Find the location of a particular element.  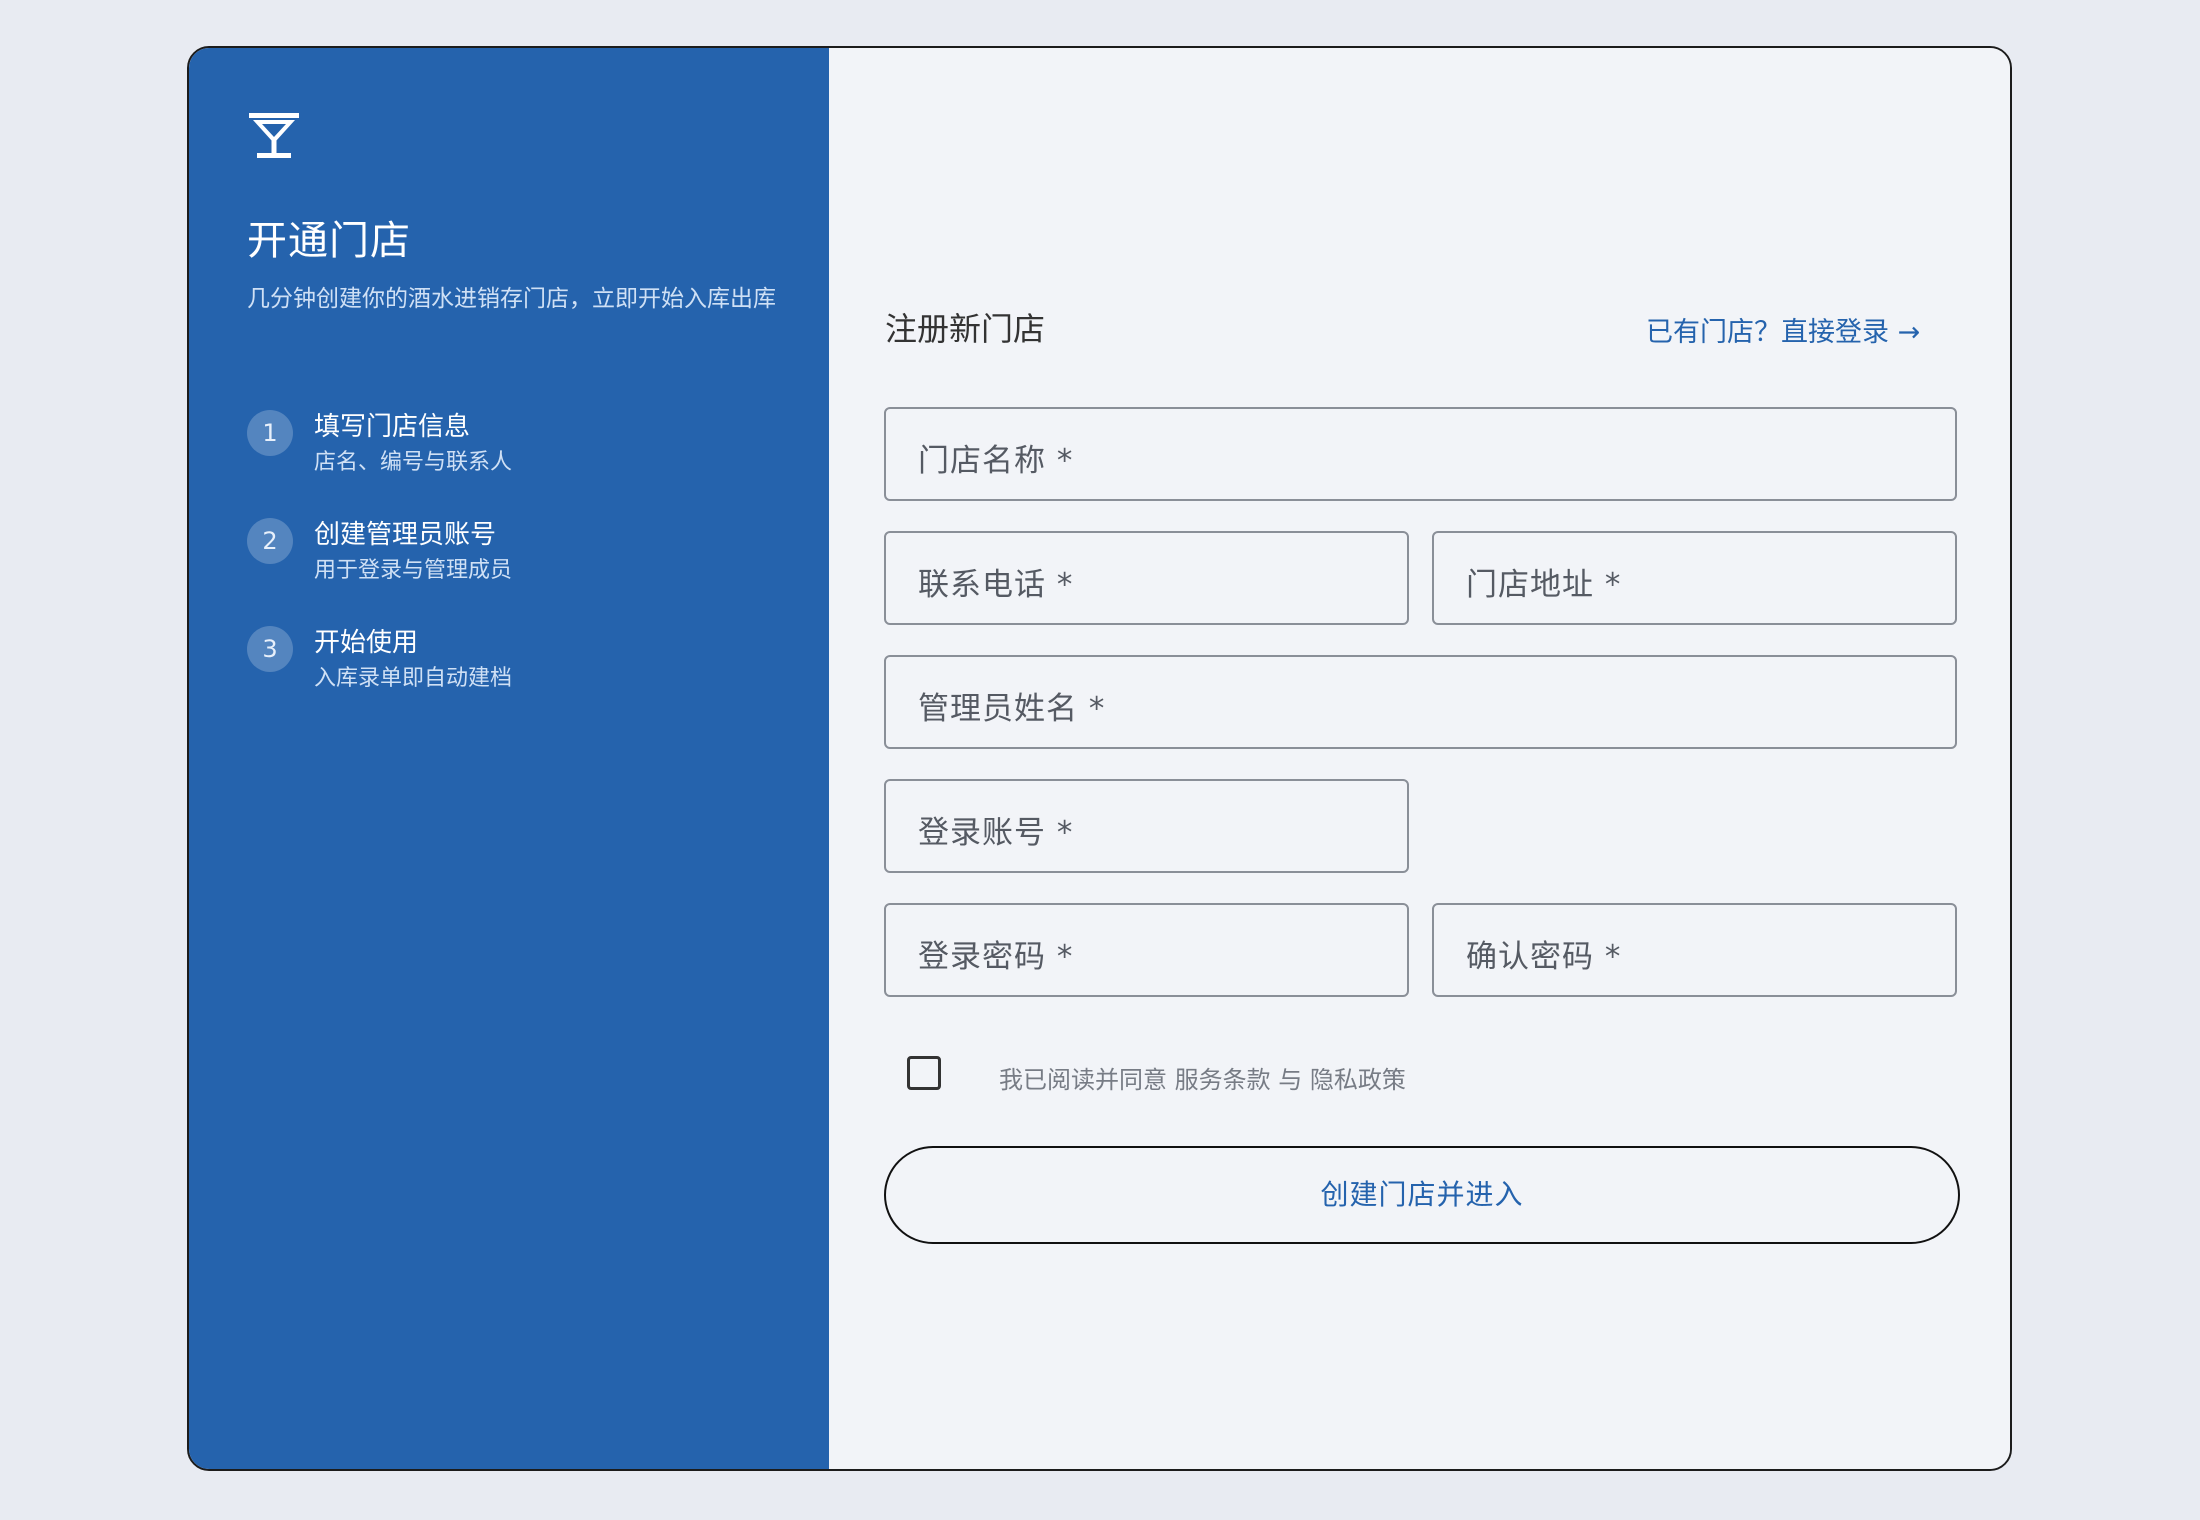

step-description: 入库录单即自动建档 is located at coordinates (413, 678).